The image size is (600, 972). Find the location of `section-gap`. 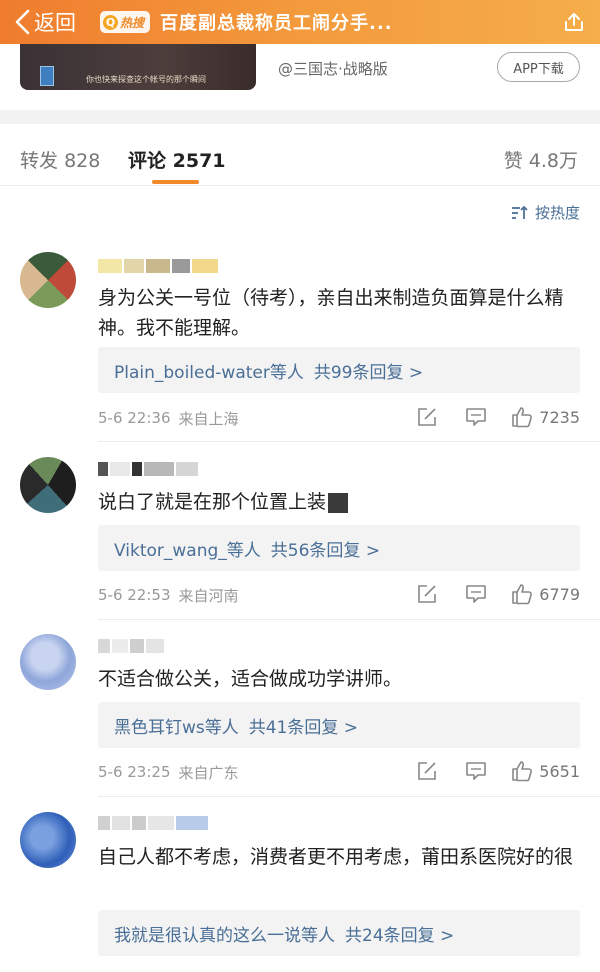

section-gap is located at coordinates (300, 117).